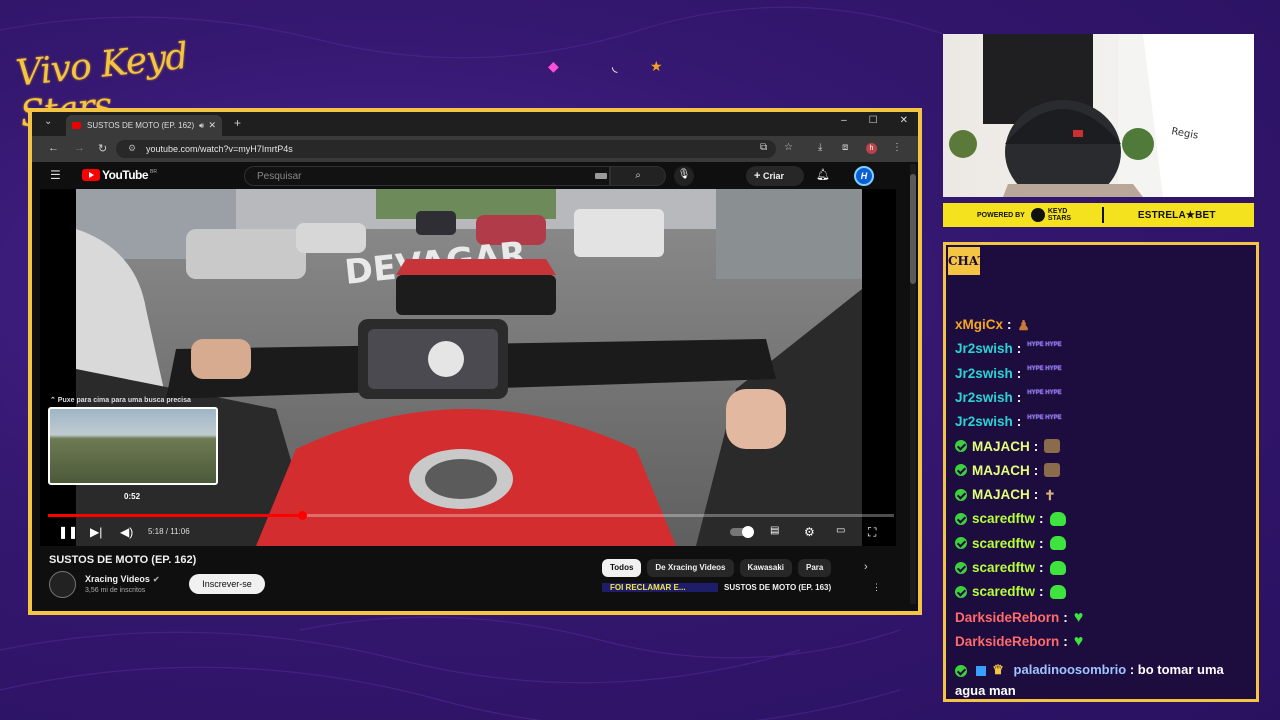 This screenshot has width=1280, height=720. Describe the element at coordinates (840, 530) in the screenshot. I see `theater-mode-icon: ▭` at that location.